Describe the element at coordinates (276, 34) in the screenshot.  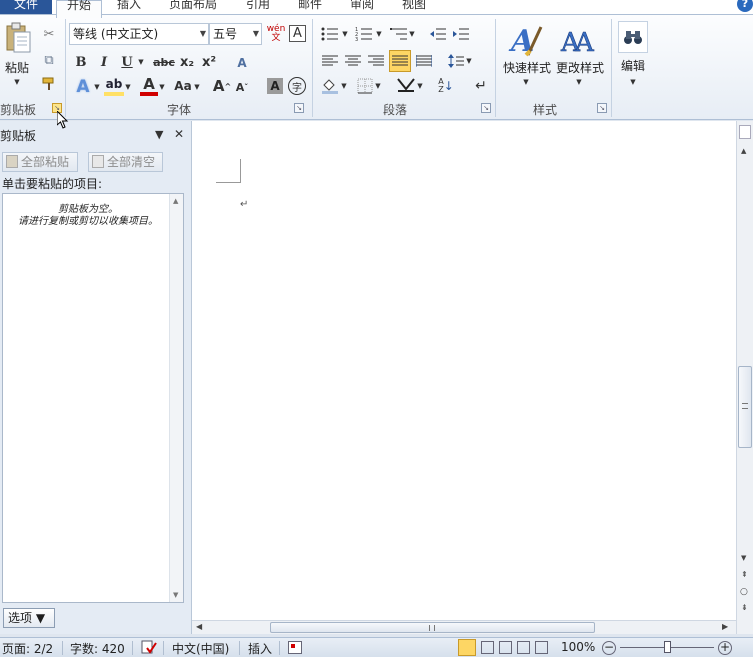
I see `phonetic-guide-icon: wén 文` at that location.